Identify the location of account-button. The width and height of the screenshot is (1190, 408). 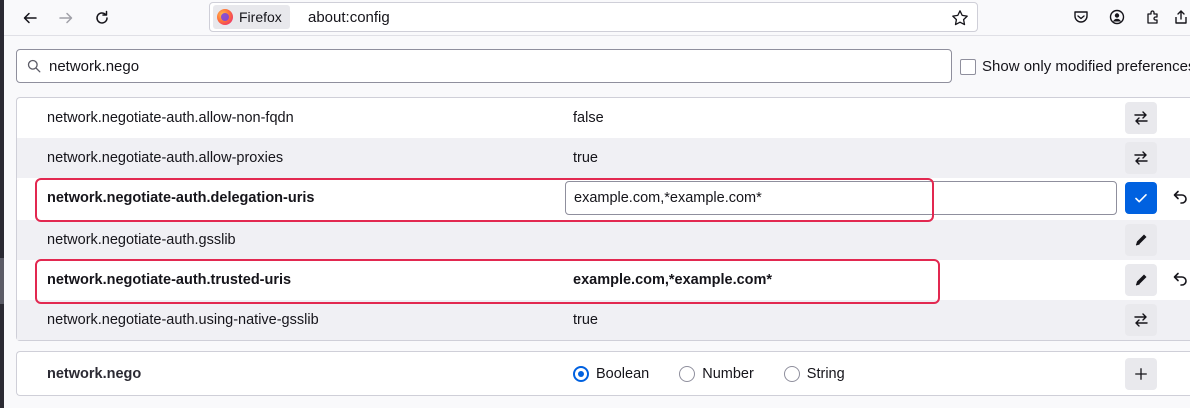
(1117, 17).